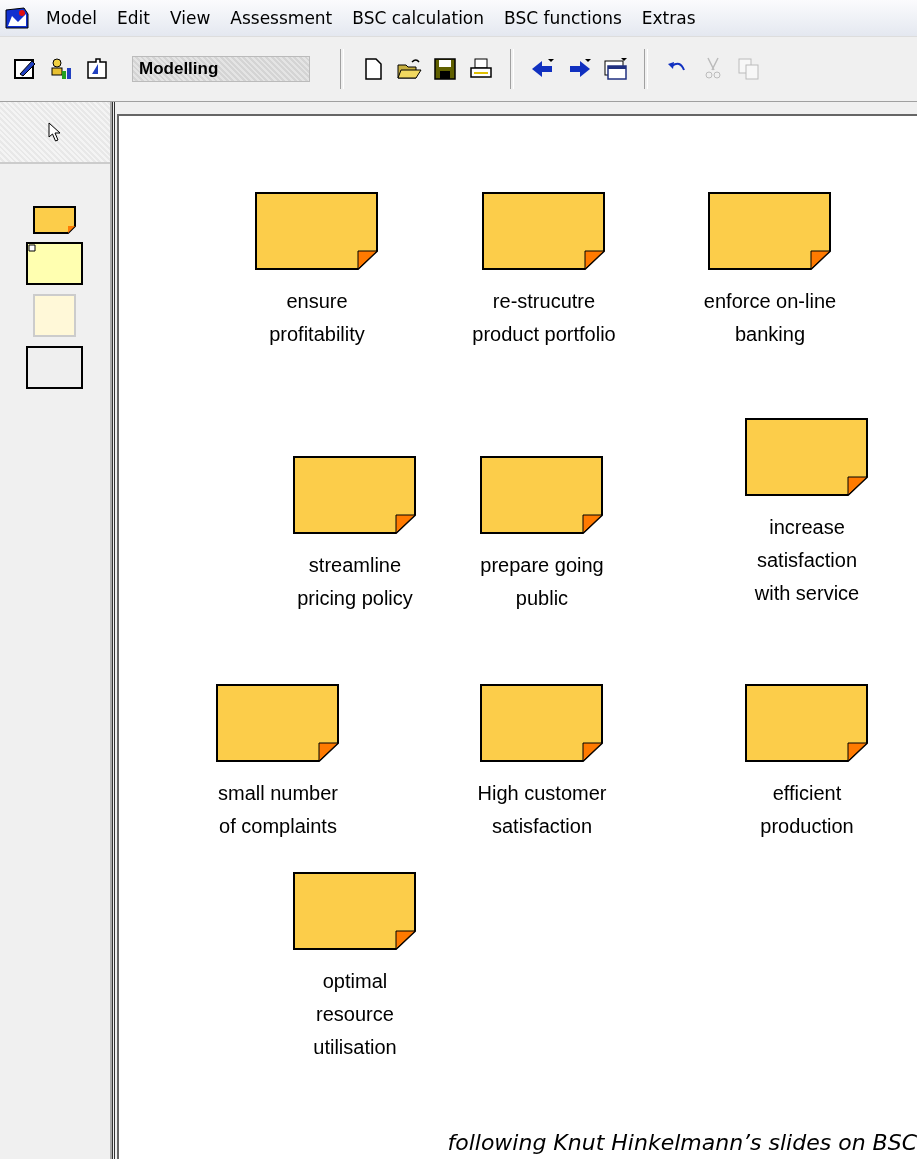  Describe the element at coordinates (563, 18) in the screenshot. I see `menu-item: BSC functions` at that location.